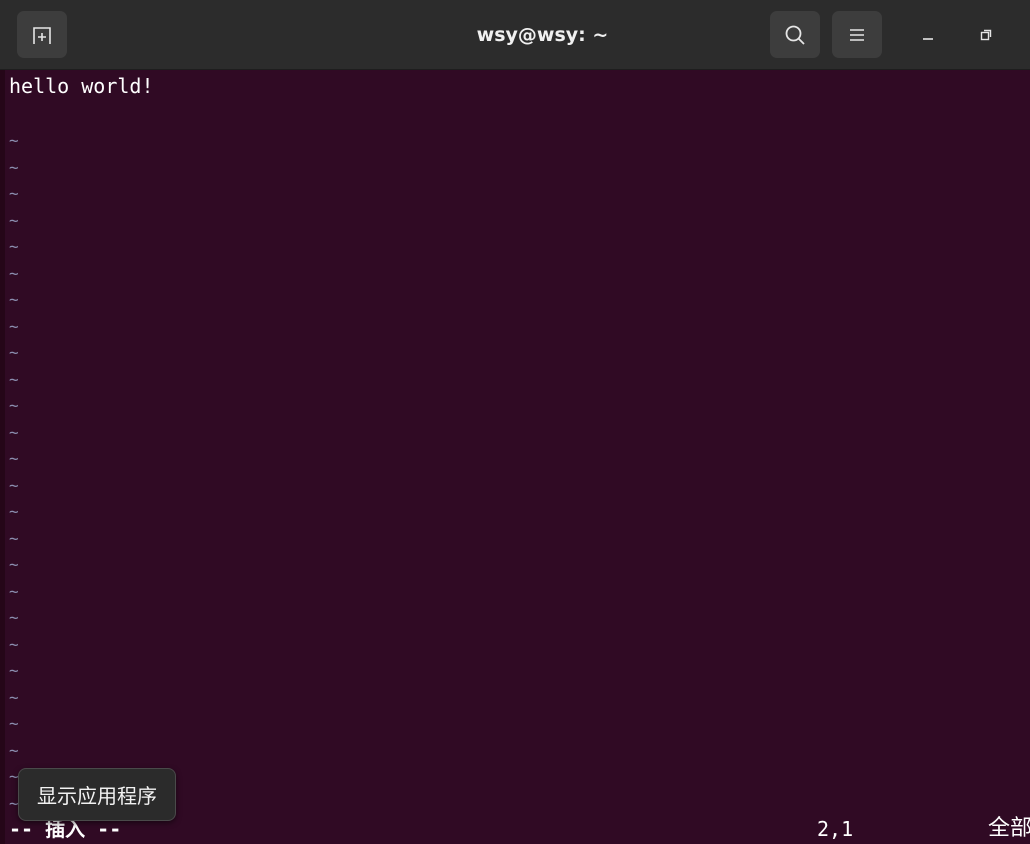 This screenshot has width=1030, height=844. Describe the element at coordinates (835, 829) in the screenshot. I see `cursor-position: 2,1` at that location.